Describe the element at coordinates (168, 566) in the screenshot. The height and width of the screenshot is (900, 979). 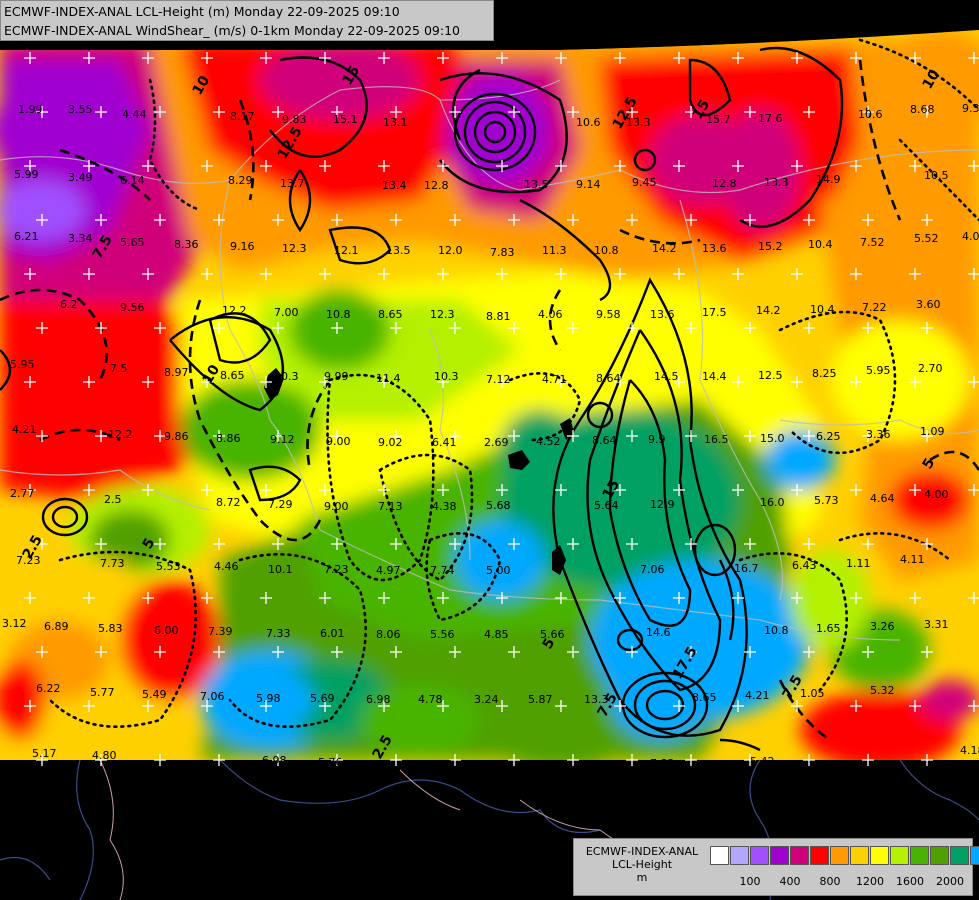
I see `shear-value-label: 5.53` at that location.